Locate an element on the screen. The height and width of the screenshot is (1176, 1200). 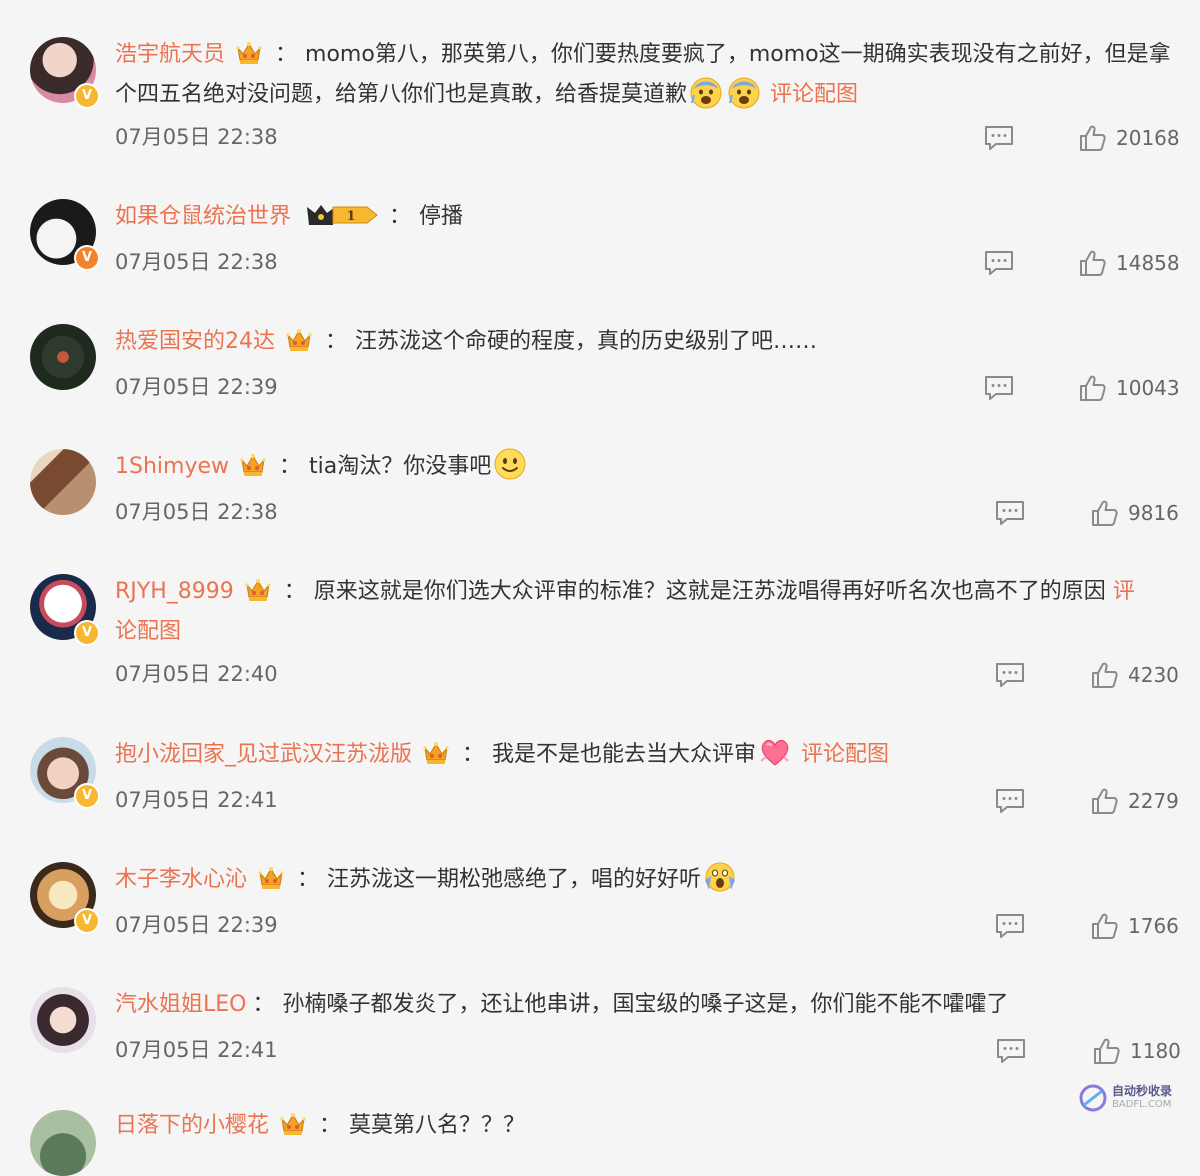
watermark-logo-icon is located at coordinates (1093, 1098).